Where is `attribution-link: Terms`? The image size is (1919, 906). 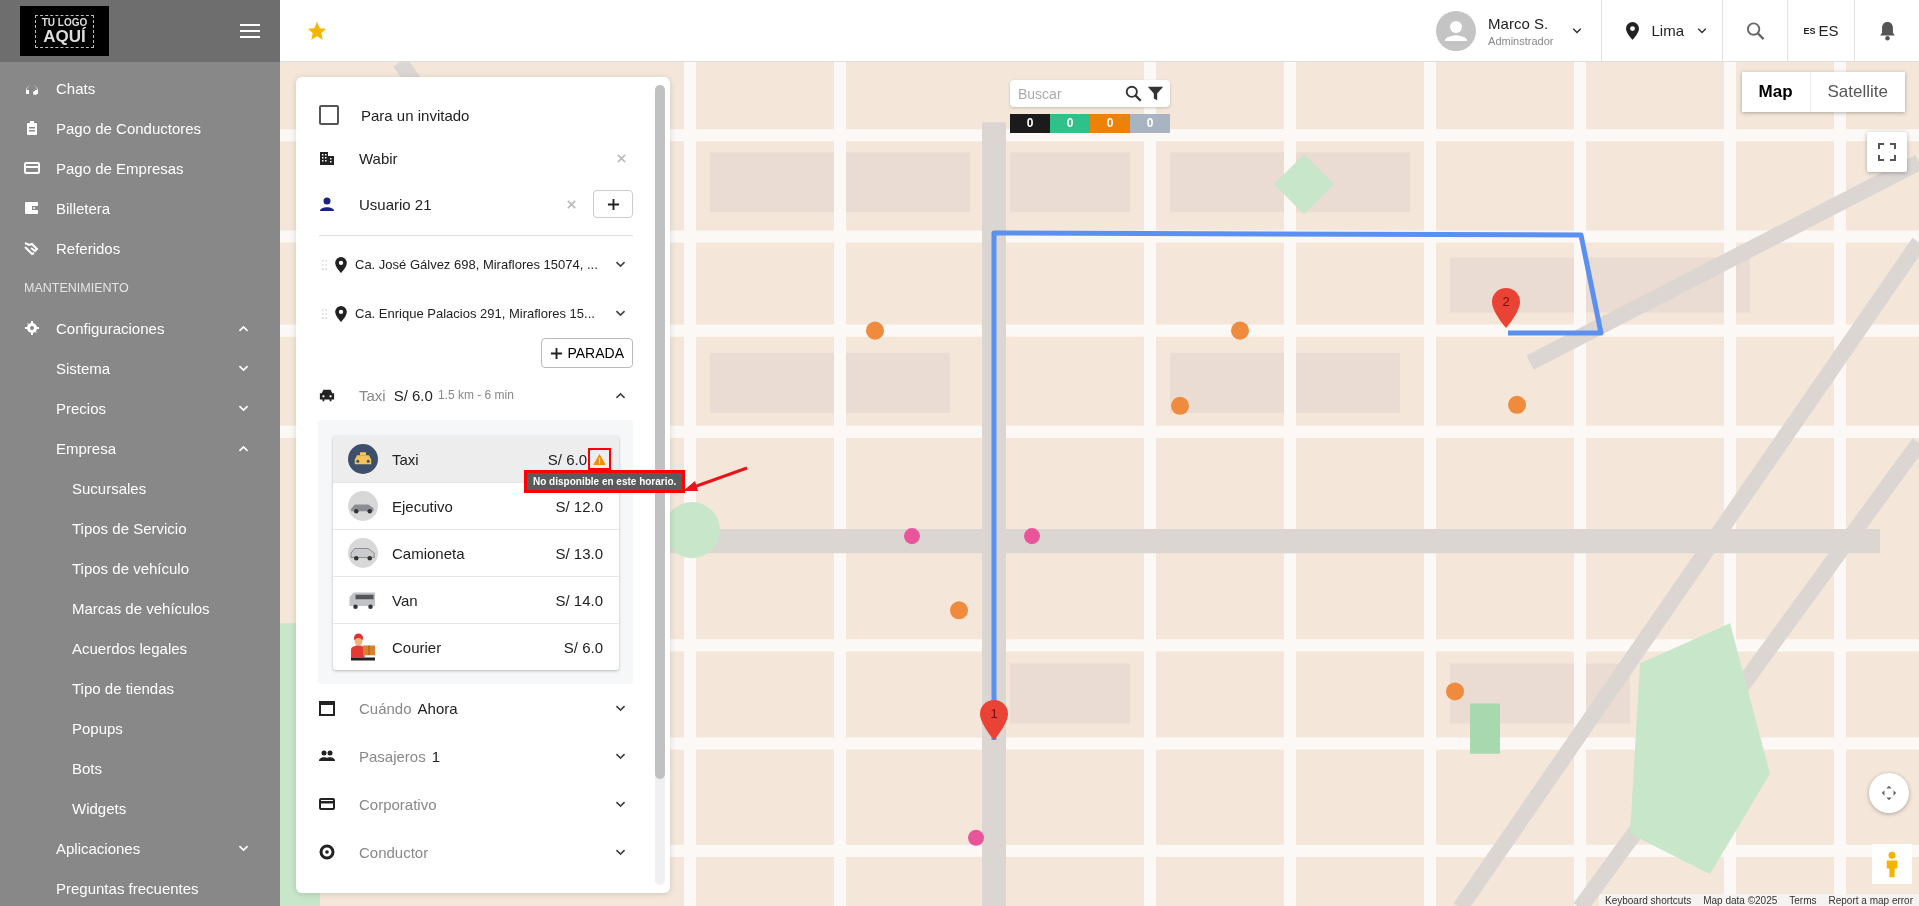 attribution-link: Terms is located at coordinates (1803, 900).